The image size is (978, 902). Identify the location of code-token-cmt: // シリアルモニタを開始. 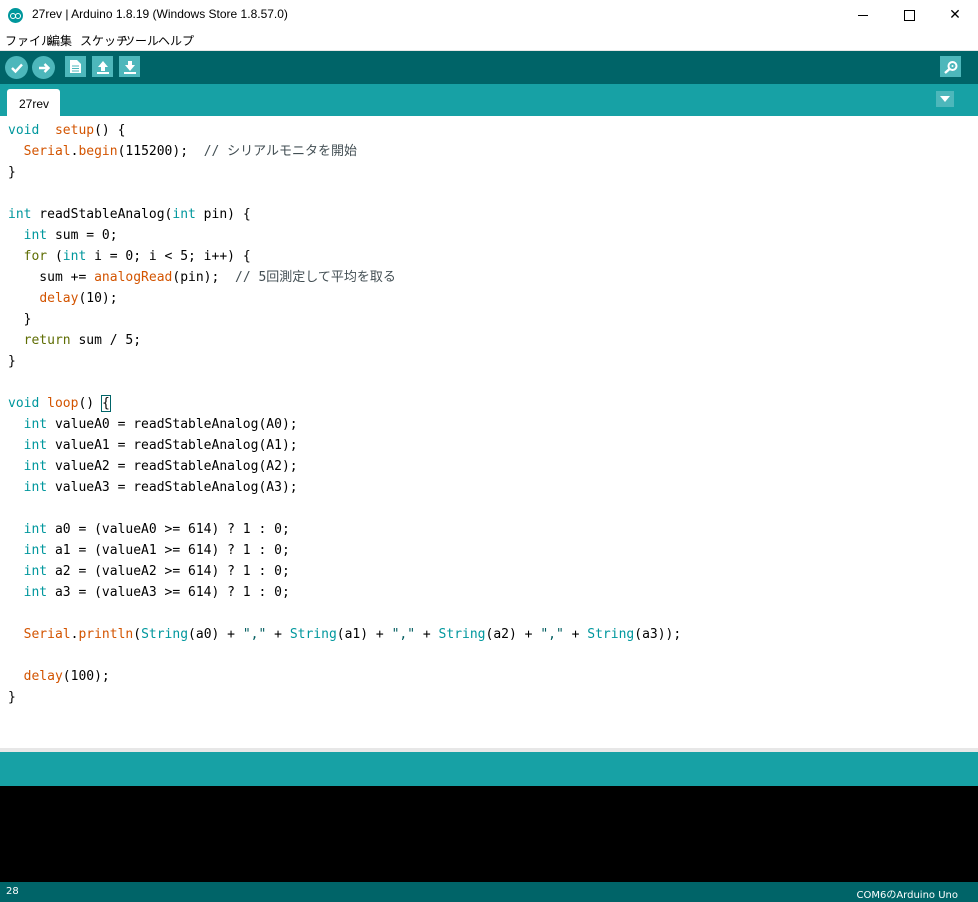
(280, 151).